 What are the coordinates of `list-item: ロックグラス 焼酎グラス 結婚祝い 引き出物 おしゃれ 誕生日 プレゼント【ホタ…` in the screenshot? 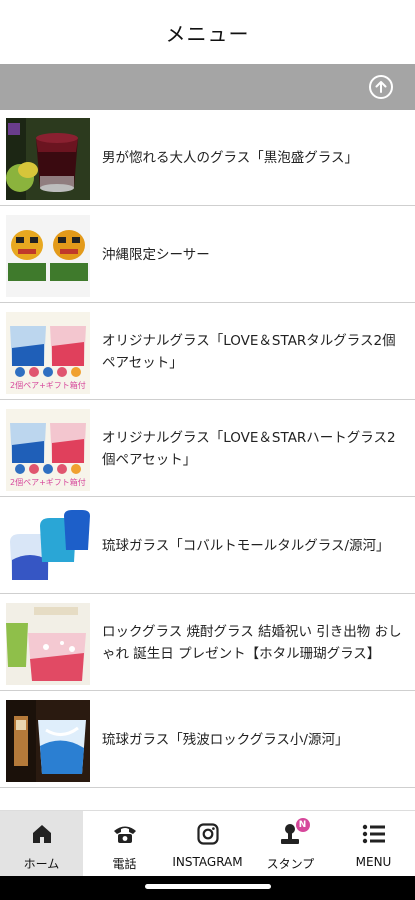 It's located at (207, 643).